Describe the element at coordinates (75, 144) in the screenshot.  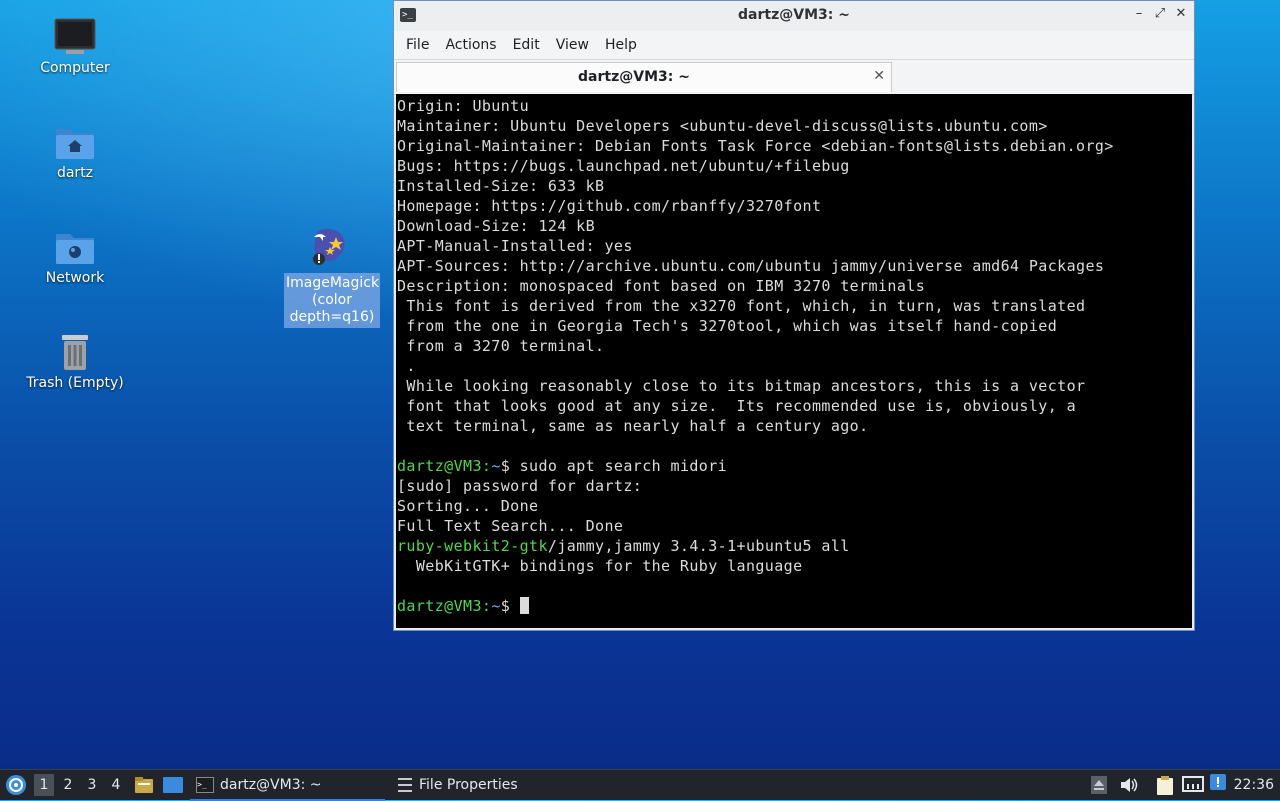
I see `home-folder-icon` at that location.